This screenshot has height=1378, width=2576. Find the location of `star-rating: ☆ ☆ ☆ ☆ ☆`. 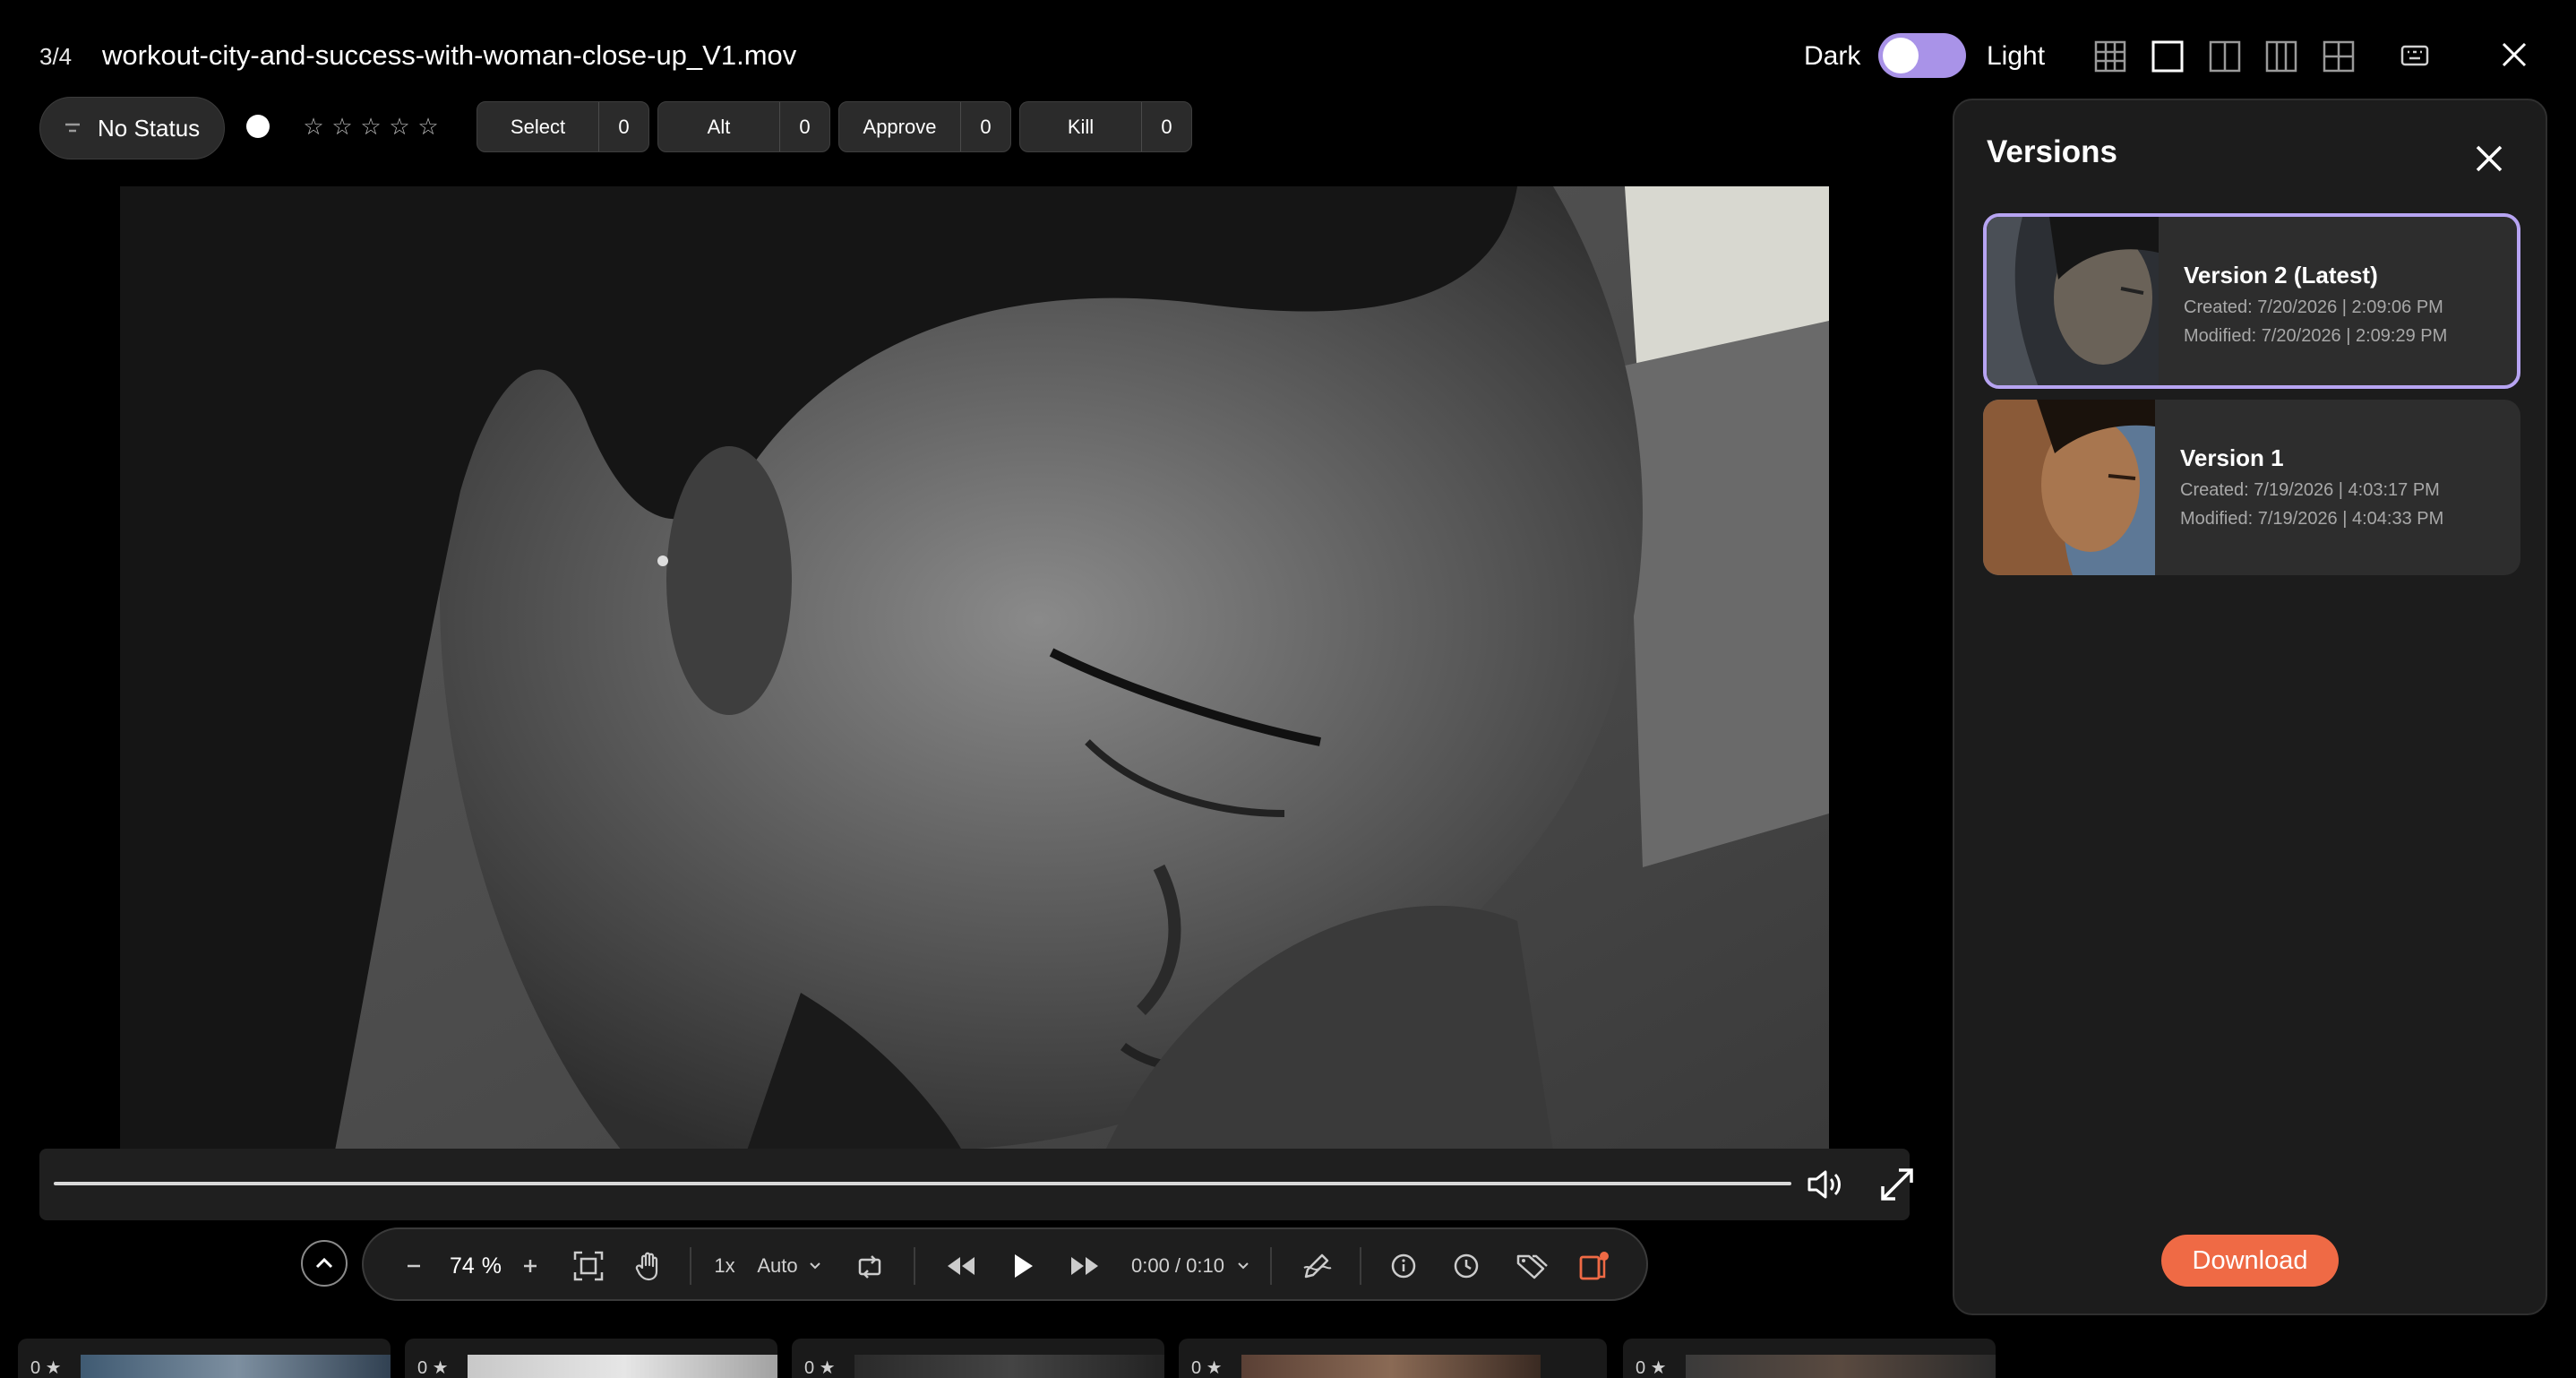

star-rating: ☆ ☆ ☆ ☆ ☆ is located at coordinates (371, 127).